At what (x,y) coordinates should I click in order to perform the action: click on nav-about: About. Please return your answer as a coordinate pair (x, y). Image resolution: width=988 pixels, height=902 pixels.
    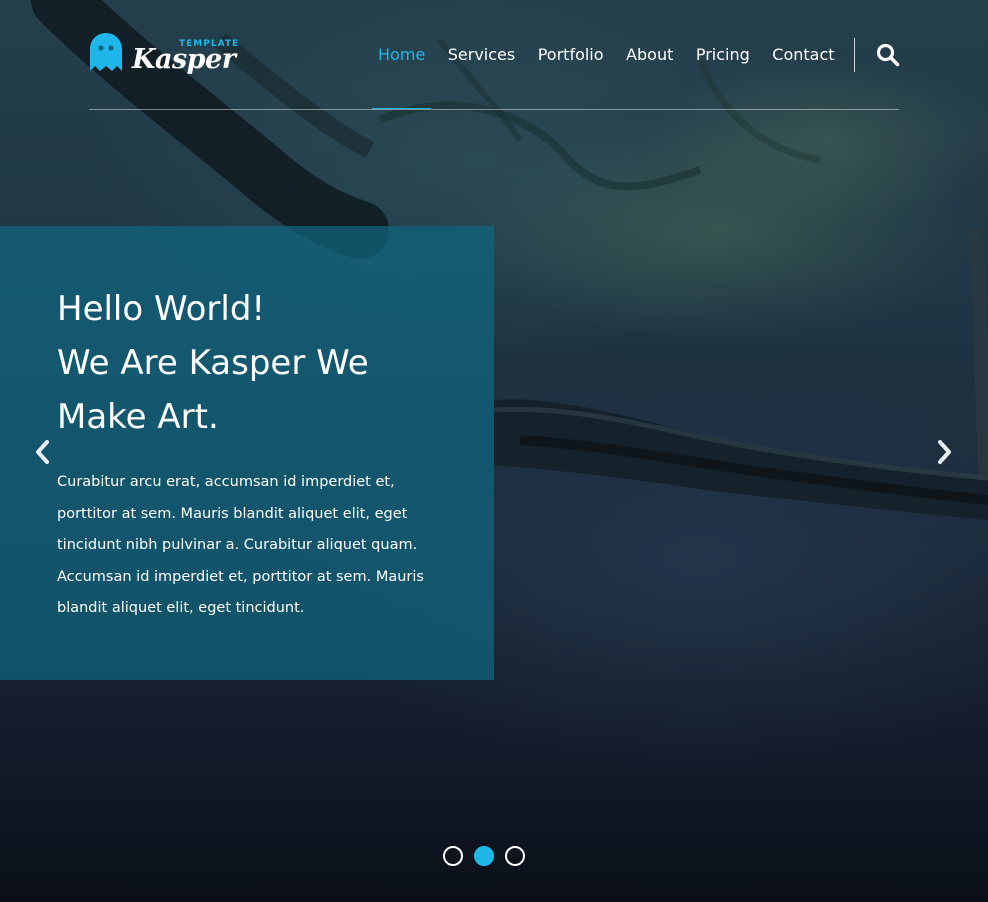
    Looking at the image, I should click on (649, 56).